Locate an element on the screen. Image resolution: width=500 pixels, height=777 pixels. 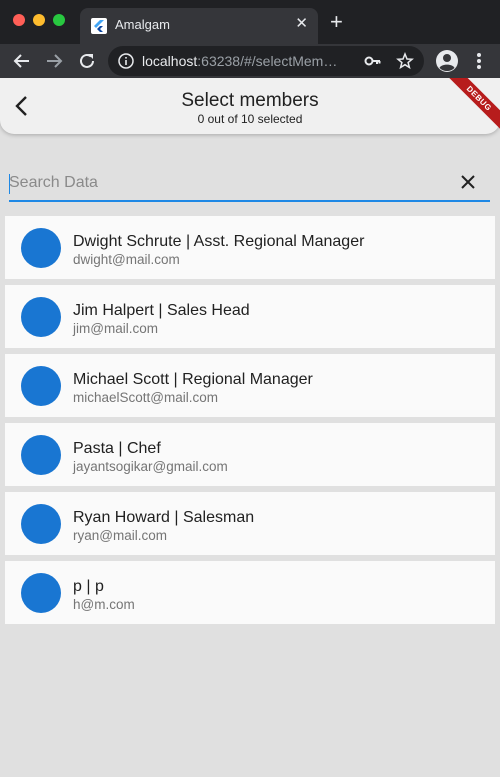
member-email: jayantsogikar@gmail.com is located at coordinates (150, 466).